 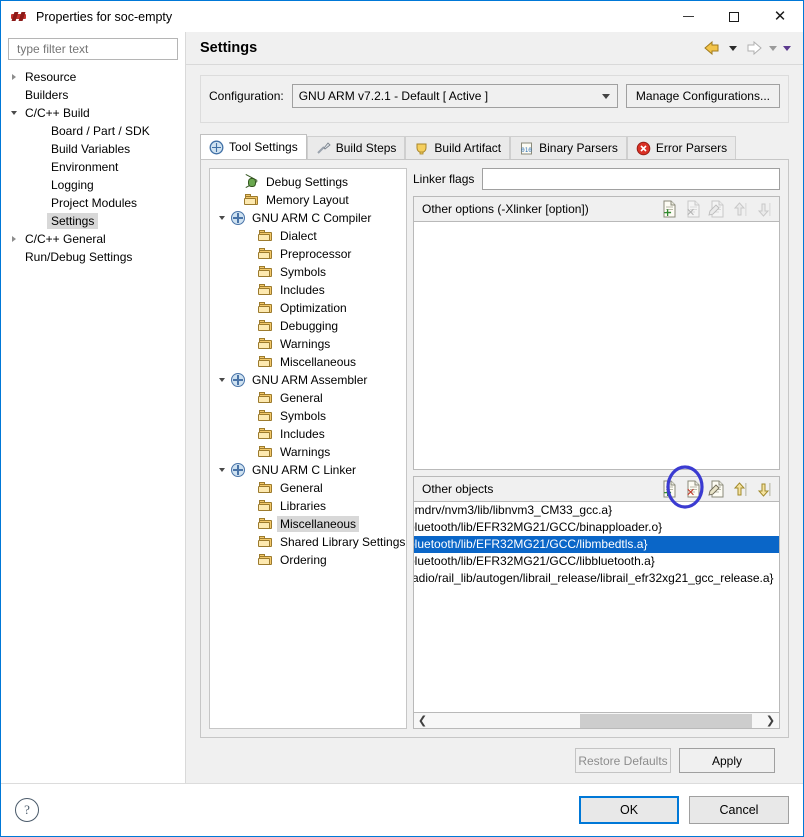 What do you see at coordinates (308, 218) in the screenshot?
I see `tool-tree-item-gnu-arm-c-compiler: GNU ARM C Compiler` at bounding box center [308, 218].